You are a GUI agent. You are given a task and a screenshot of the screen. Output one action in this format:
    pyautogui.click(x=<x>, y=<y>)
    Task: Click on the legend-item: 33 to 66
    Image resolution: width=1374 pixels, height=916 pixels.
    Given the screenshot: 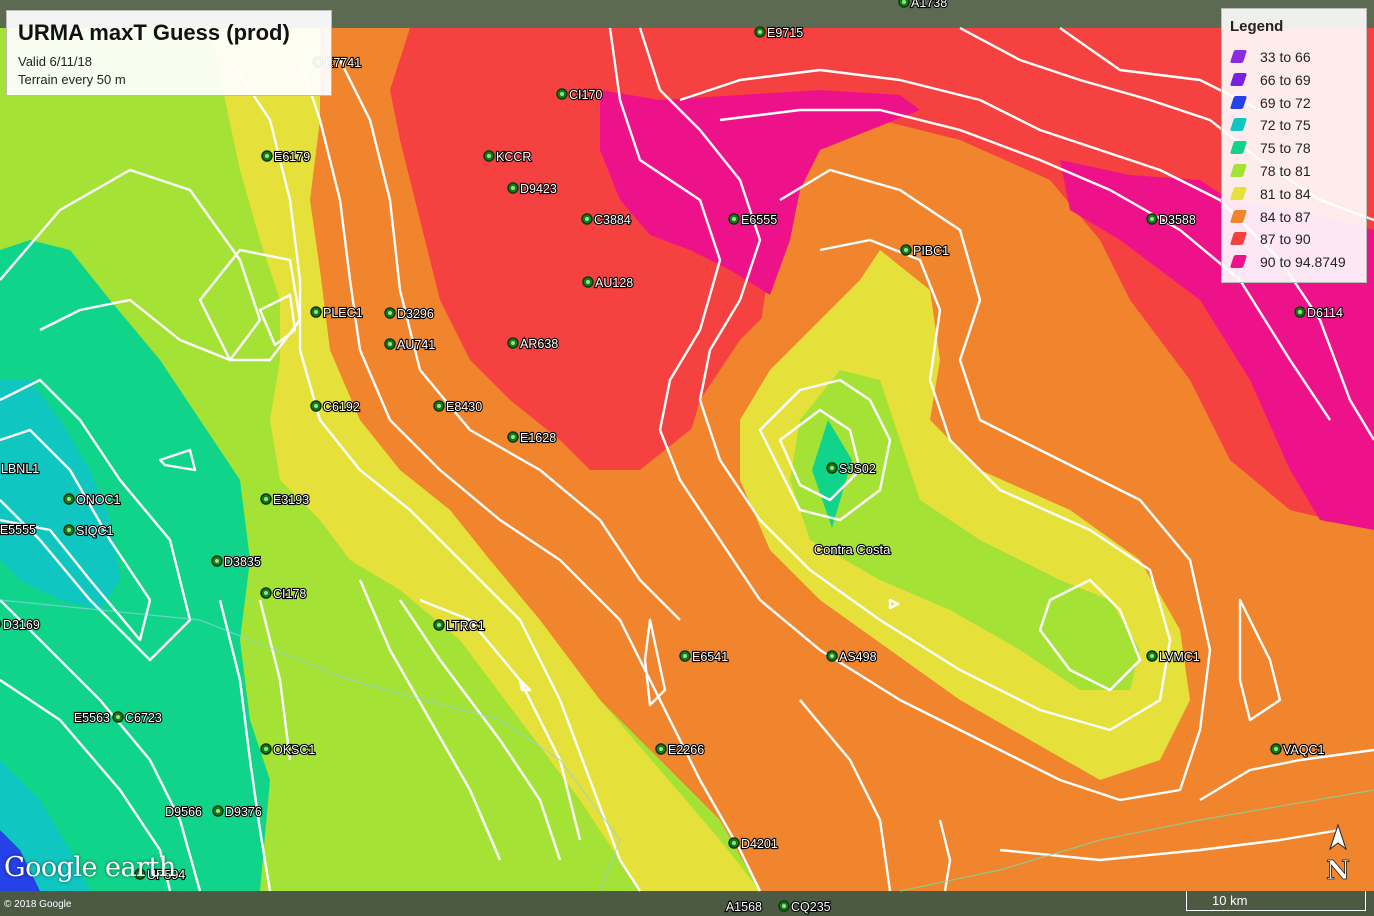 What is the action you would take?
    pyautogui.click(x=1296, y=57)
    